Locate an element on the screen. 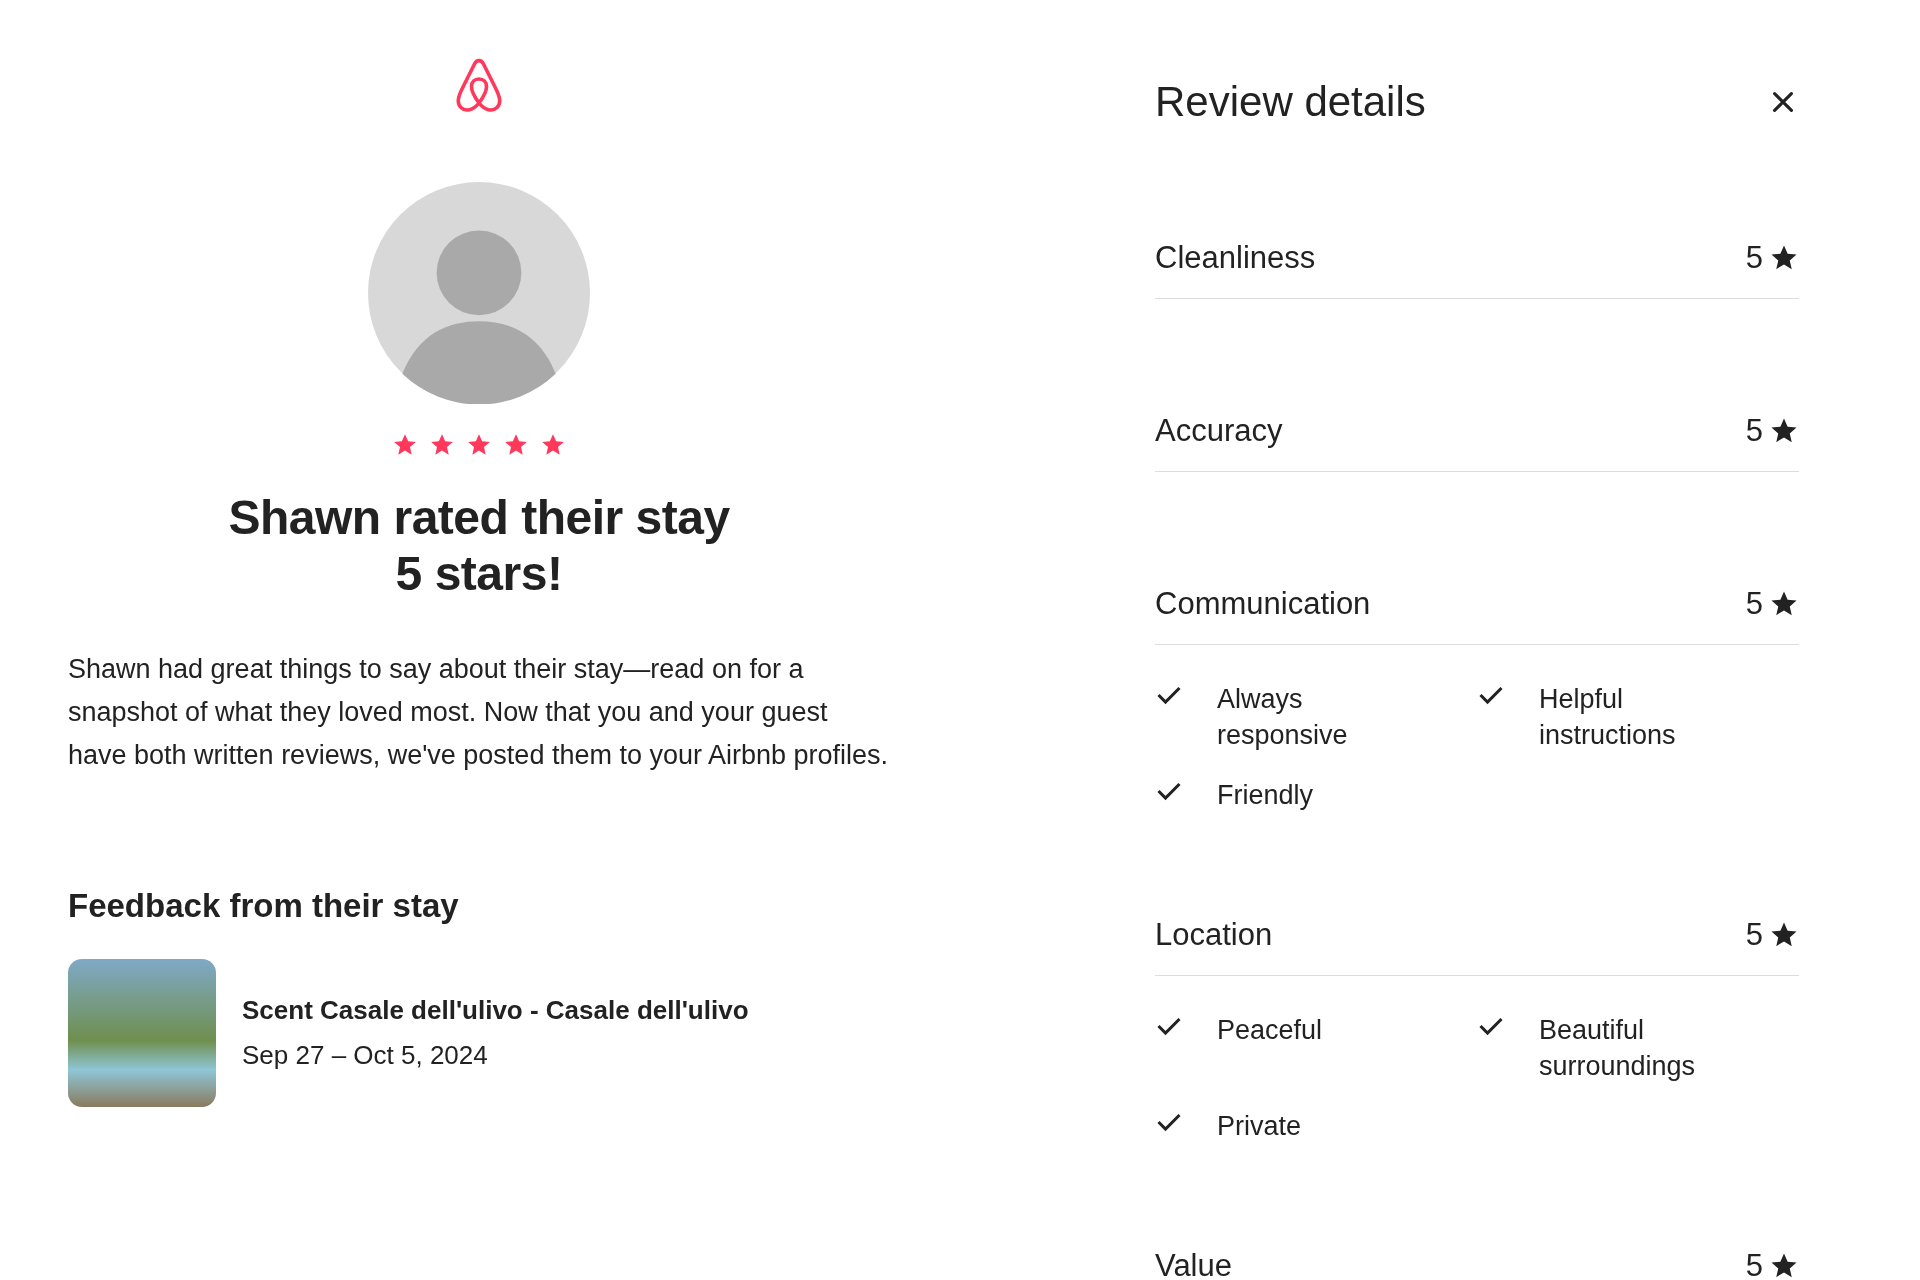 The width and height of the screenshot is (1920, 1280). logo-icon is located at coordinates (479, 85).